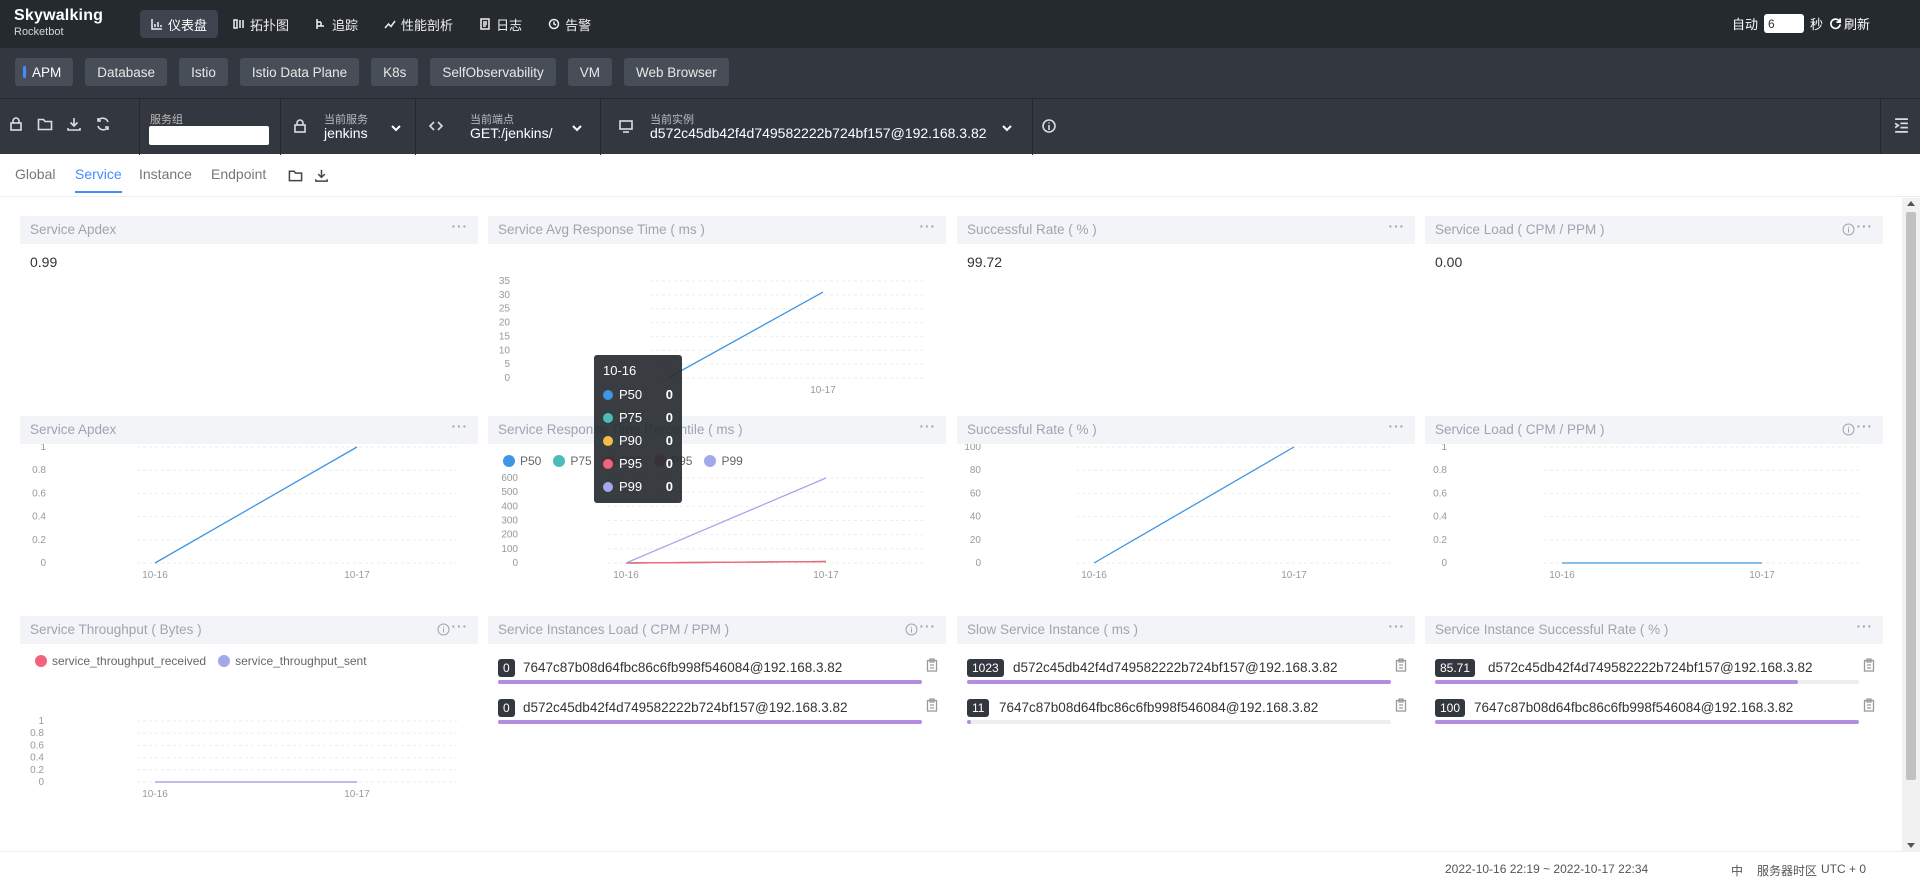  What do you see at coordinates (165, 178) in the screenshot?
I see `tab-instance: Instance` at bounding box center [165, 178].